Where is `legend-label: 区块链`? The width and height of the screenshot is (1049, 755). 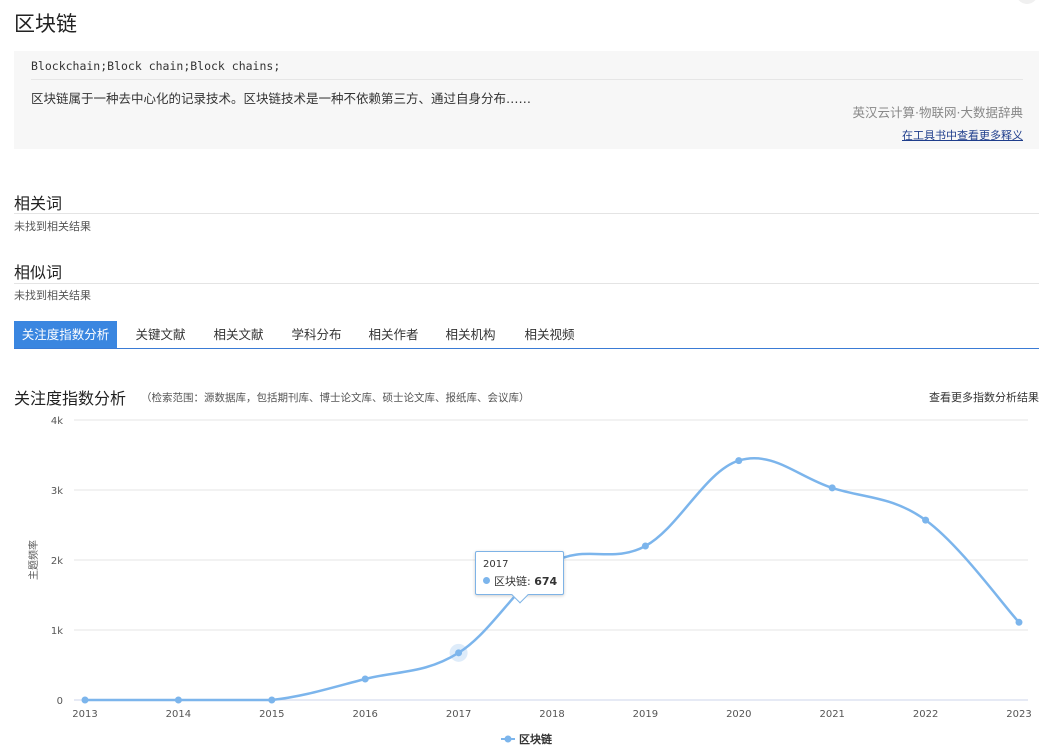
legend-label: 区块链 is located at coordinates (536, 739).